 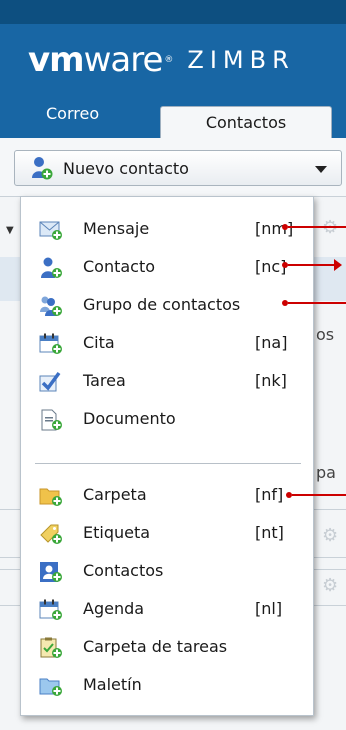 I want to click on tab-mail: Correo, so click(x=72, y=119).